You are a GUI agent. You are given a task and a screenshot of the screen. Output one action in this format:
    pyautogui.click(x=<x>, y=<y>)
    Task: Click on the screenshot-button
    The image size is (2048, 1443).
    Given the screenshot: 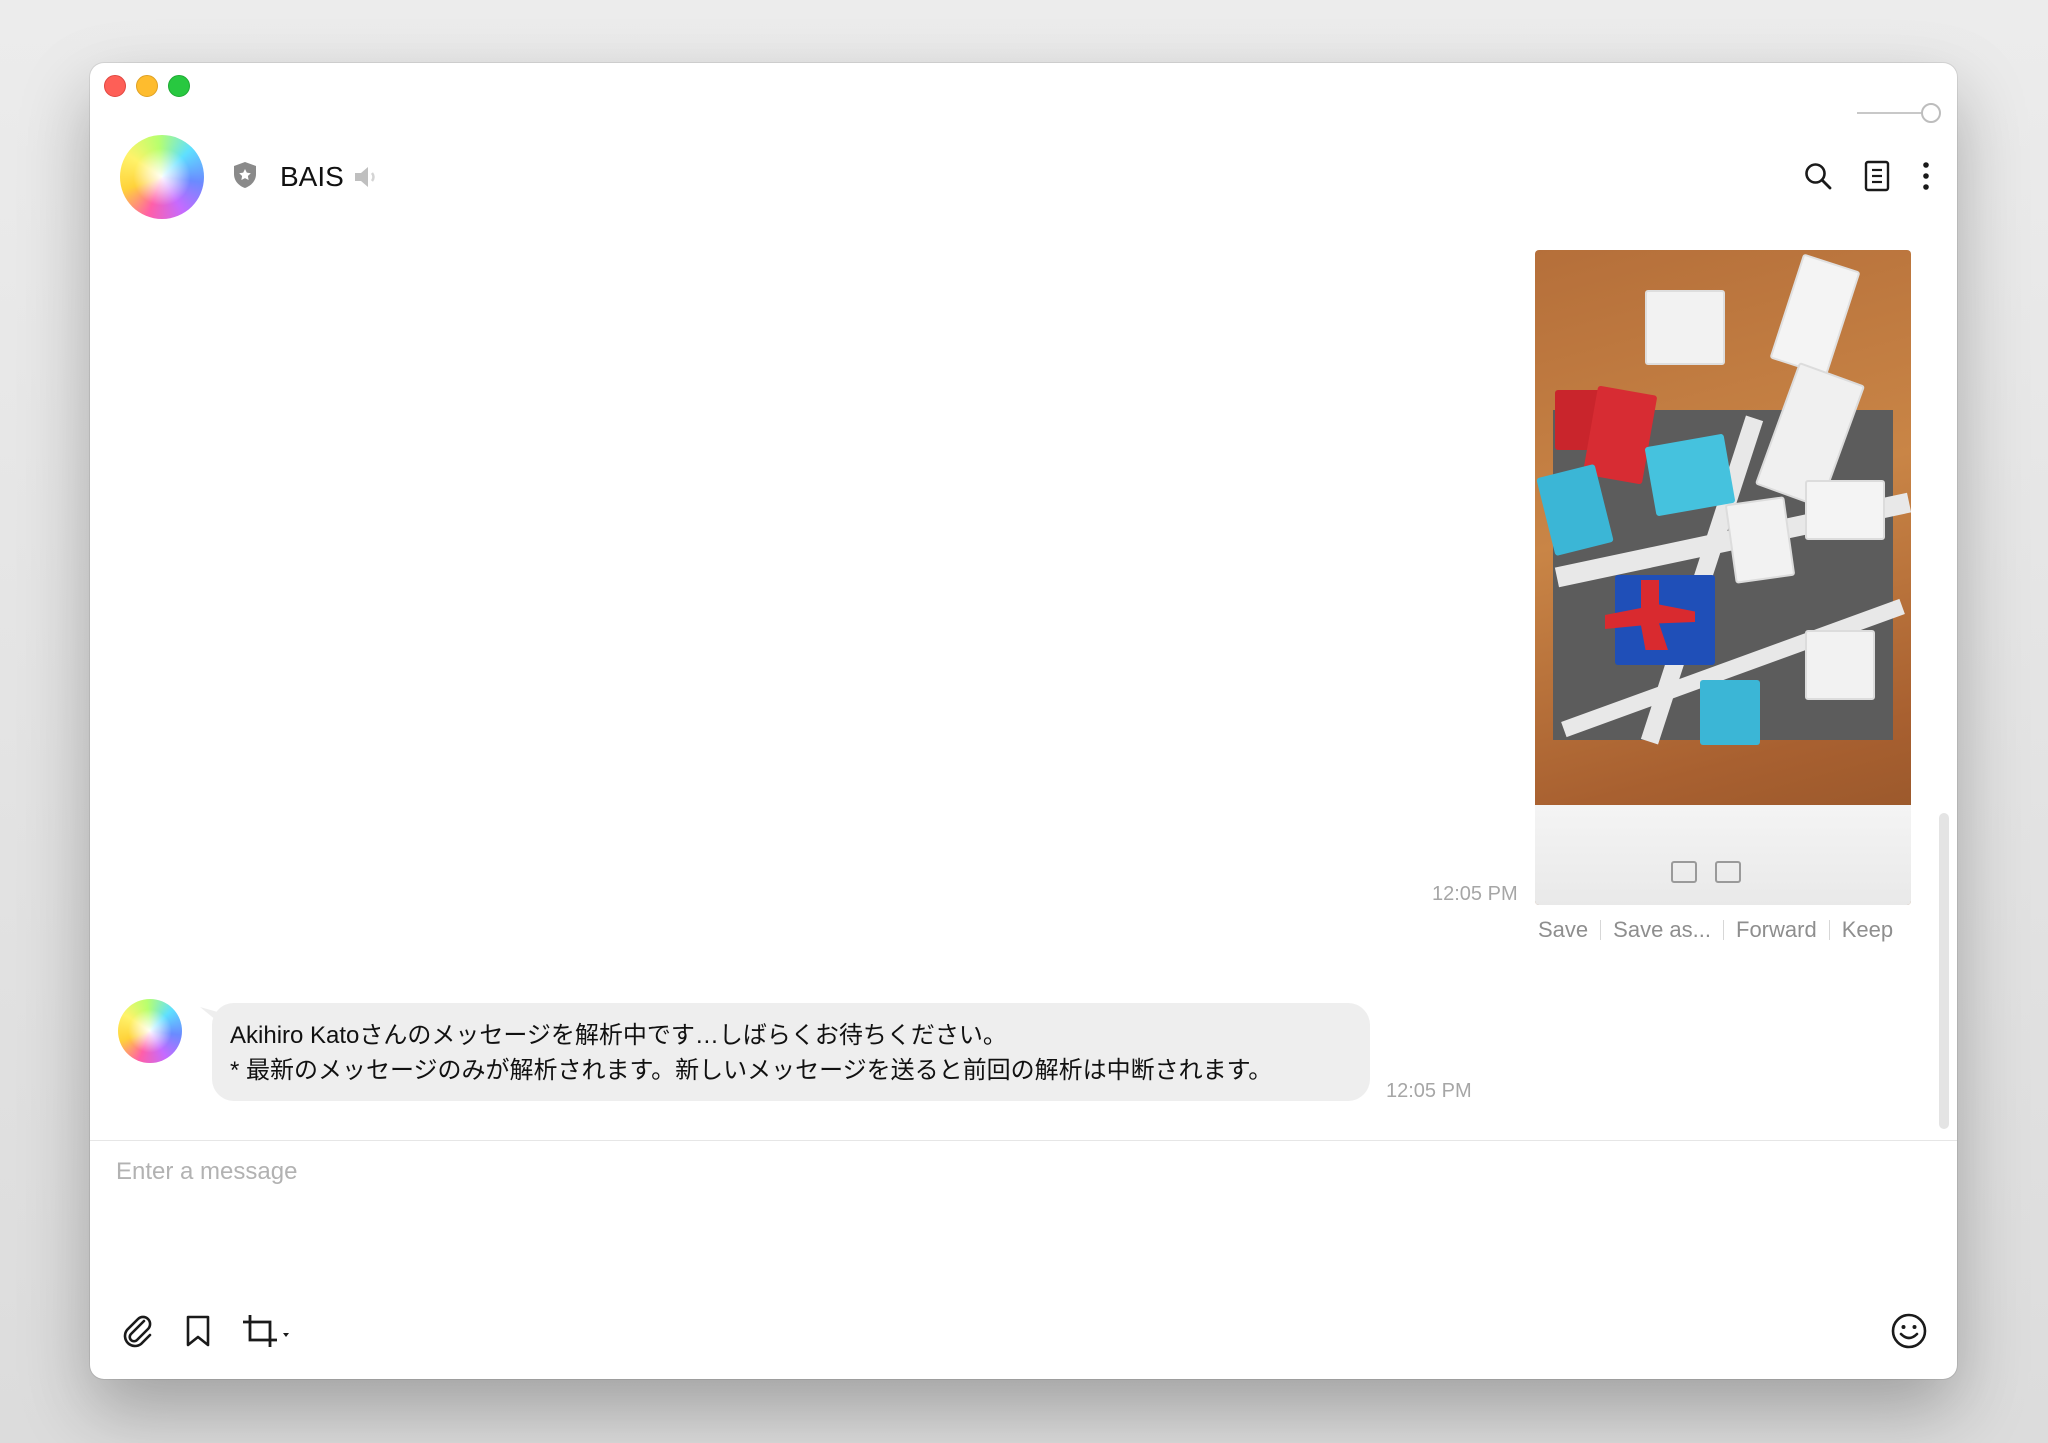 What is the action you would take?
    pyautogui.click(x=268, y=1331)
    